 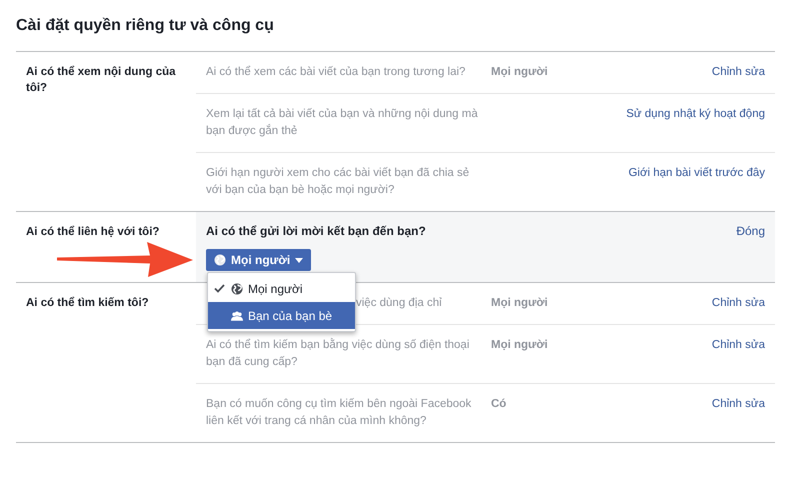 What do you see at coordinates (342, 123) in the screenshot?
I see `setting-question: Xem lại tất cả bài viết của bạn và những nội dung mà bạn được gắn thẻ` at bounding box center [342, 123].